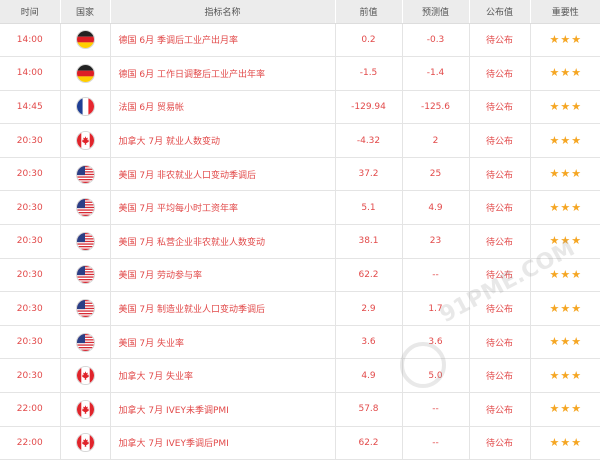 The width and height of the screenshot is (600, 464). I want to click on table-row: 14:00 德国 6月 工作日调整后工业产出年率 -1.5 -1.4 待公布 ★ ★ ★, so click(300, 73).